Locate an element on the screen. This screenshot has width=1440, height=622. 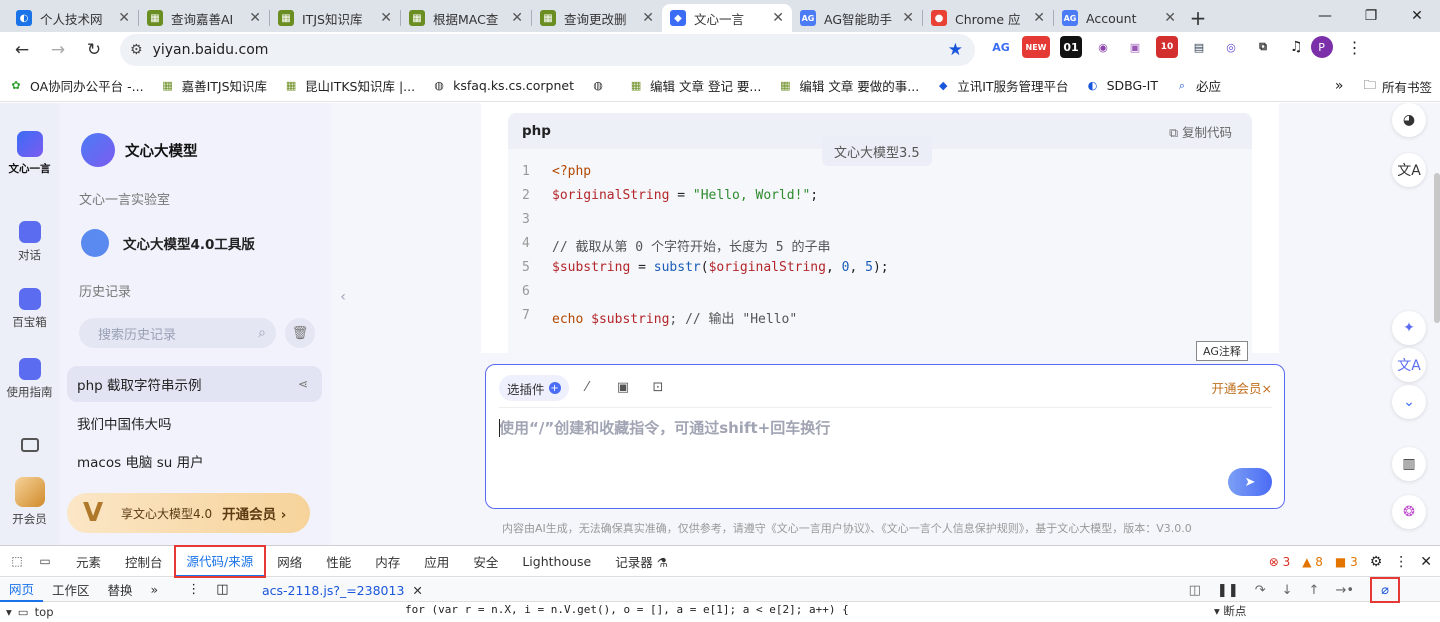
toggle-navigator-icon: ◫ is located at coordinates (222, 589).